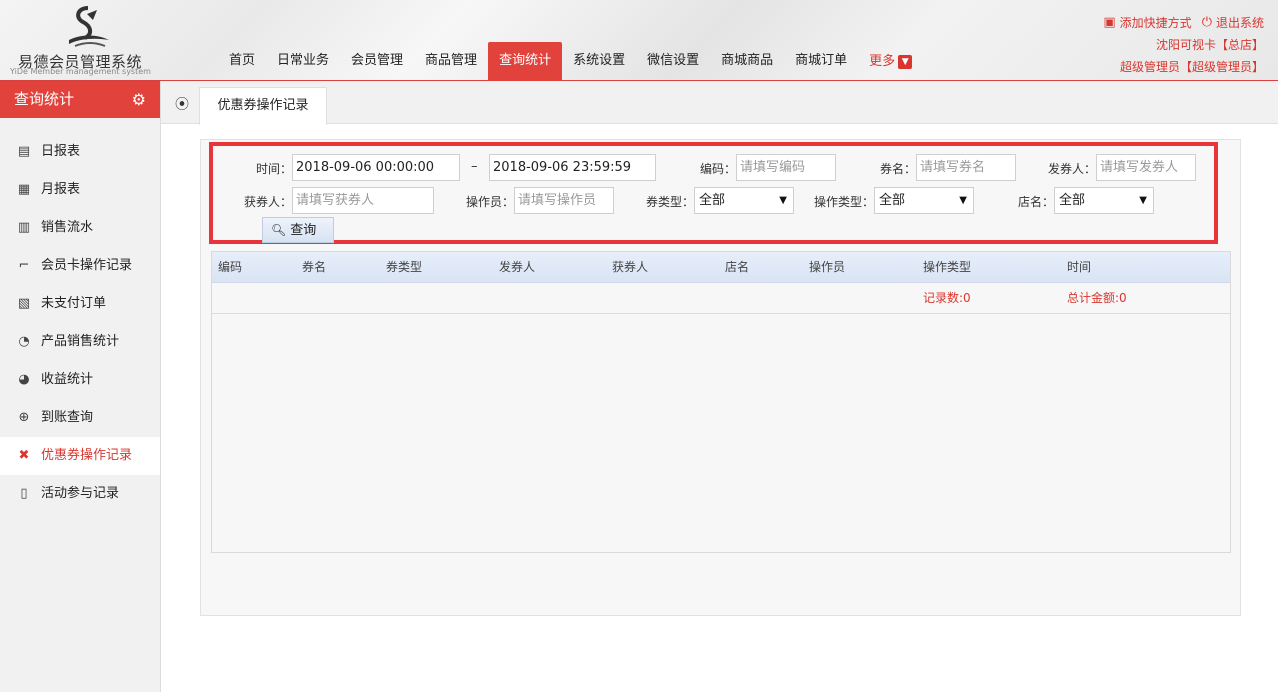  I want to click on chevron-down-icon: ▼, so click(905, 61).